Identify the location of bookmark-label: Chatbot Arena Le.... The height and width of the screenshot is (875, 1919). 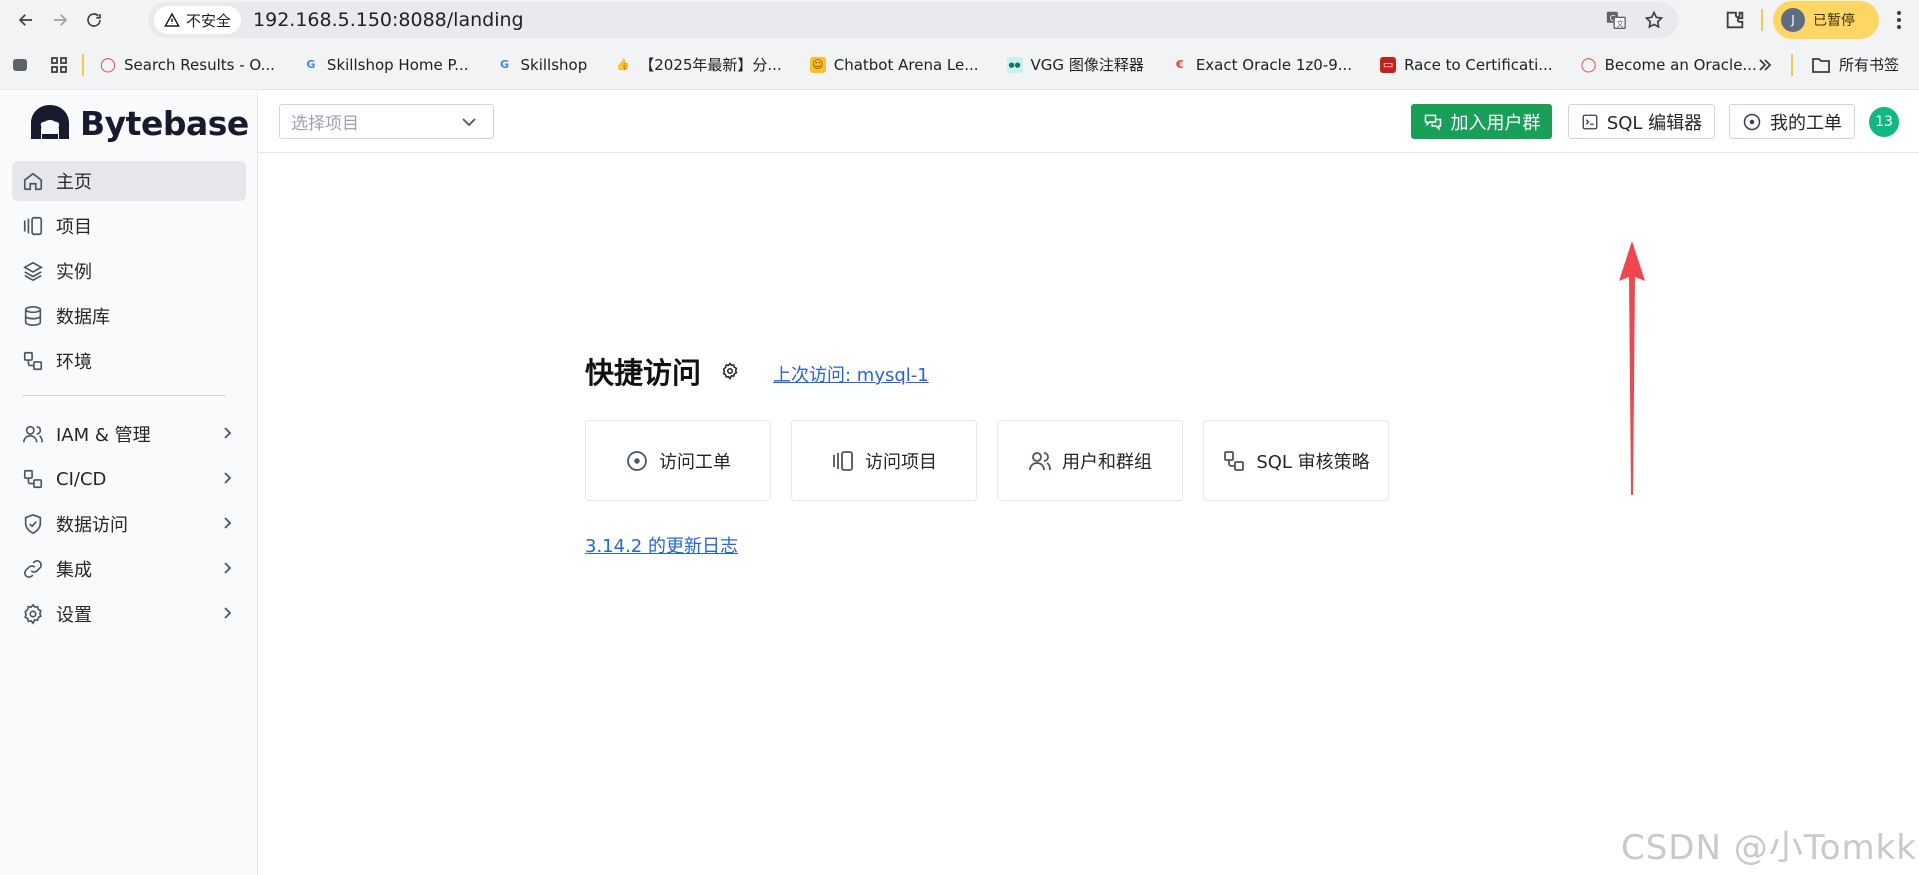
(906, 64).